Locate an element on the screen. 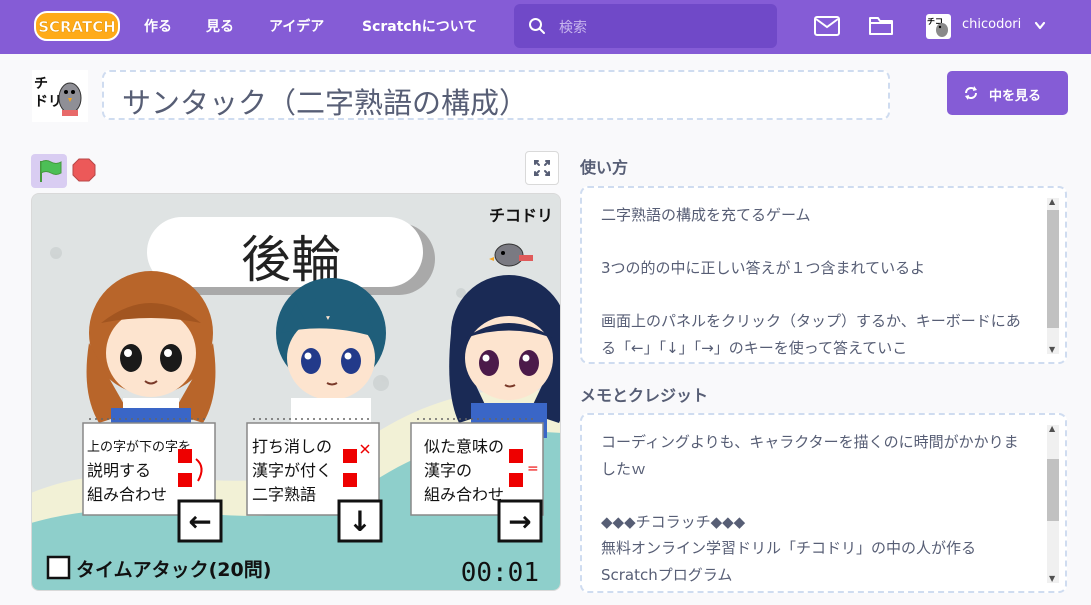 The height and width of the screenshot is (605, 1091). project-title: サンタック（二字熟語の構成） is located at coordinates (325, 103).